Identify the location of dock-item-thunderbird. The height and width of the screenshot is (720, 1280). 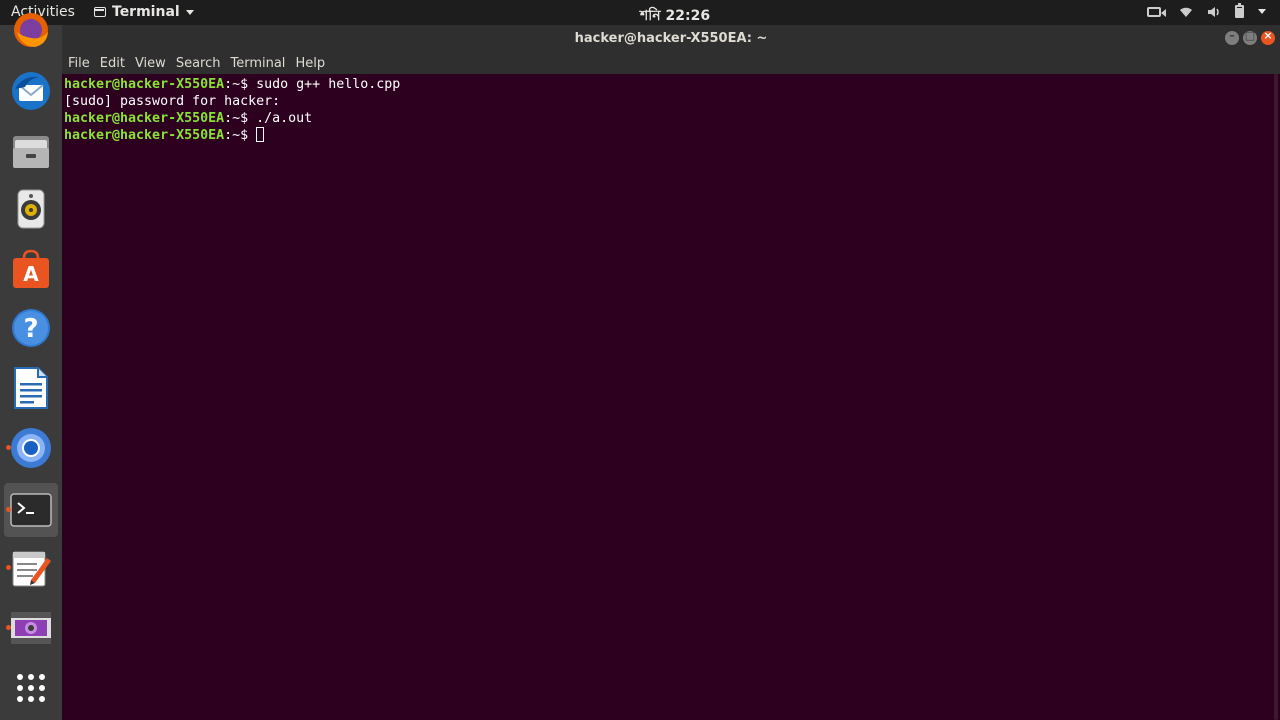
(31, 91).